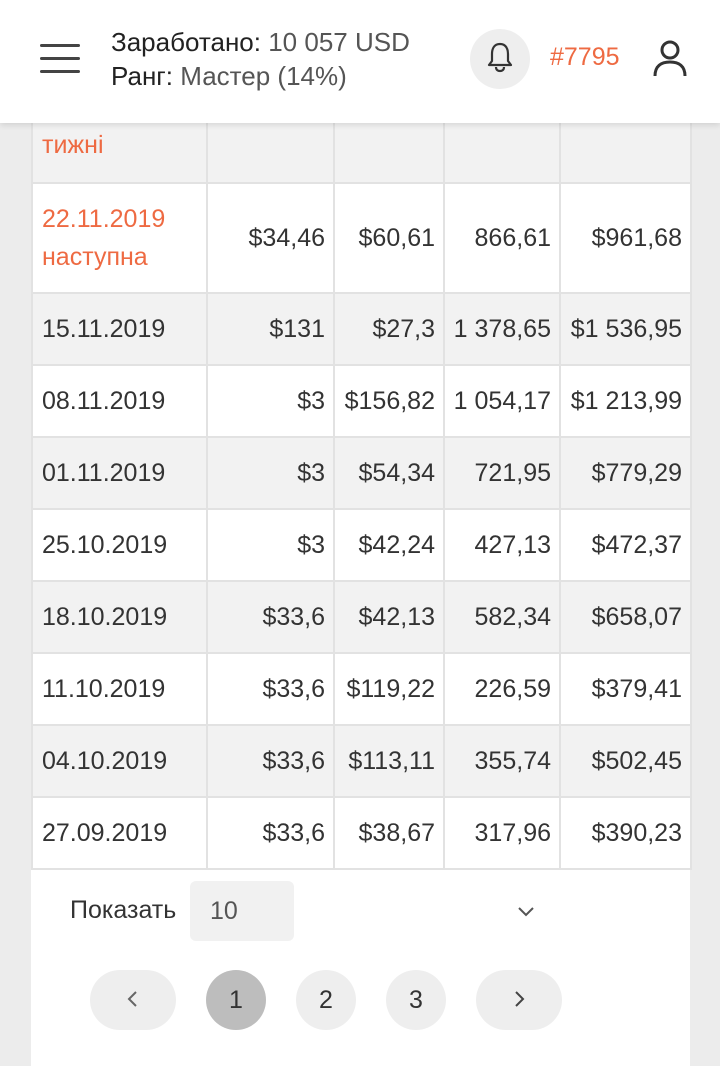 This screenshot has width=720, height=1066. I want to click on date-cell: 15.11.2019, so click(119, 329).